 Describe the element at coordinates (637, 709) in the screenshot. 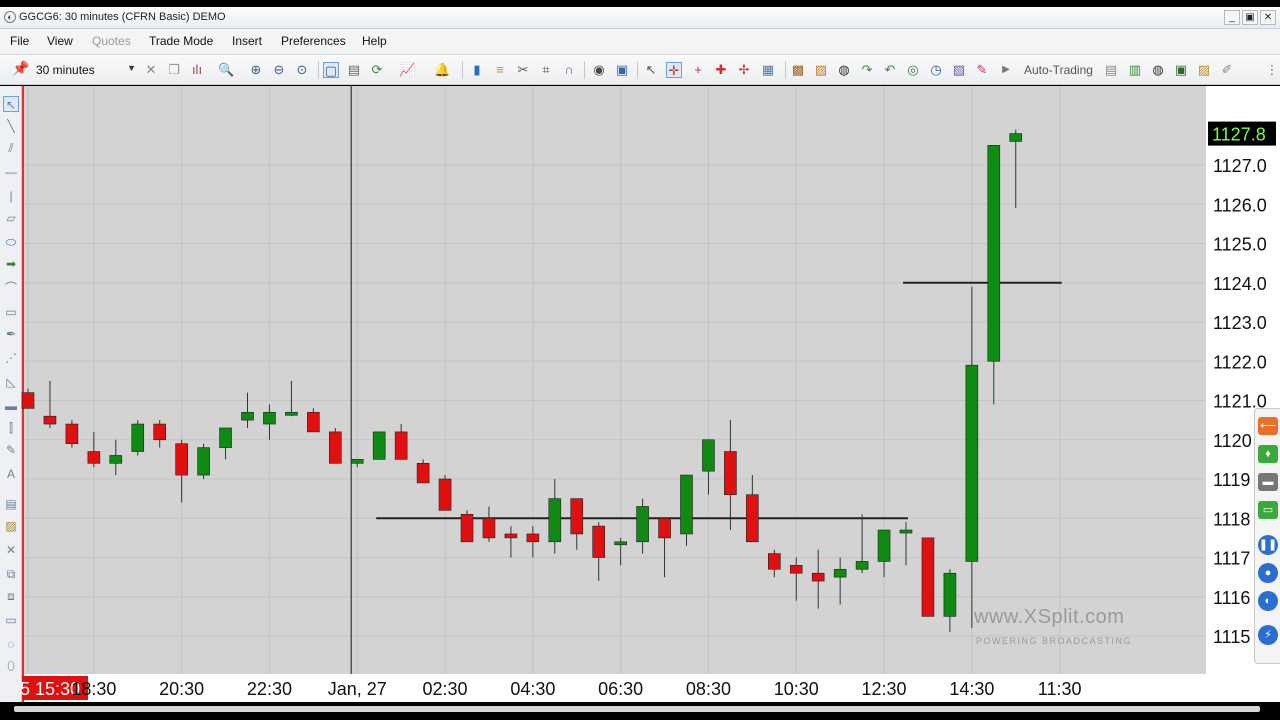

I see `scrollbar-track` at that location.